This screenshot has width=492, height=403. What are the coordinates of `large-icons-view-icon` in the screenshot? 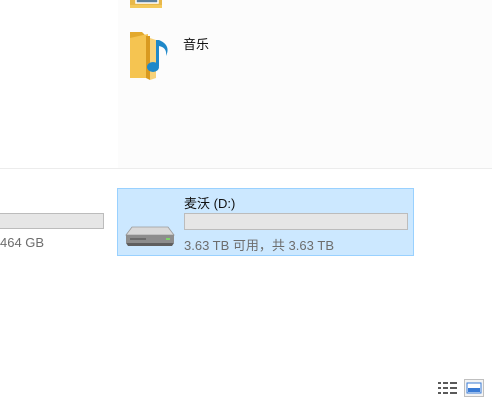 It's located at (474, 388).